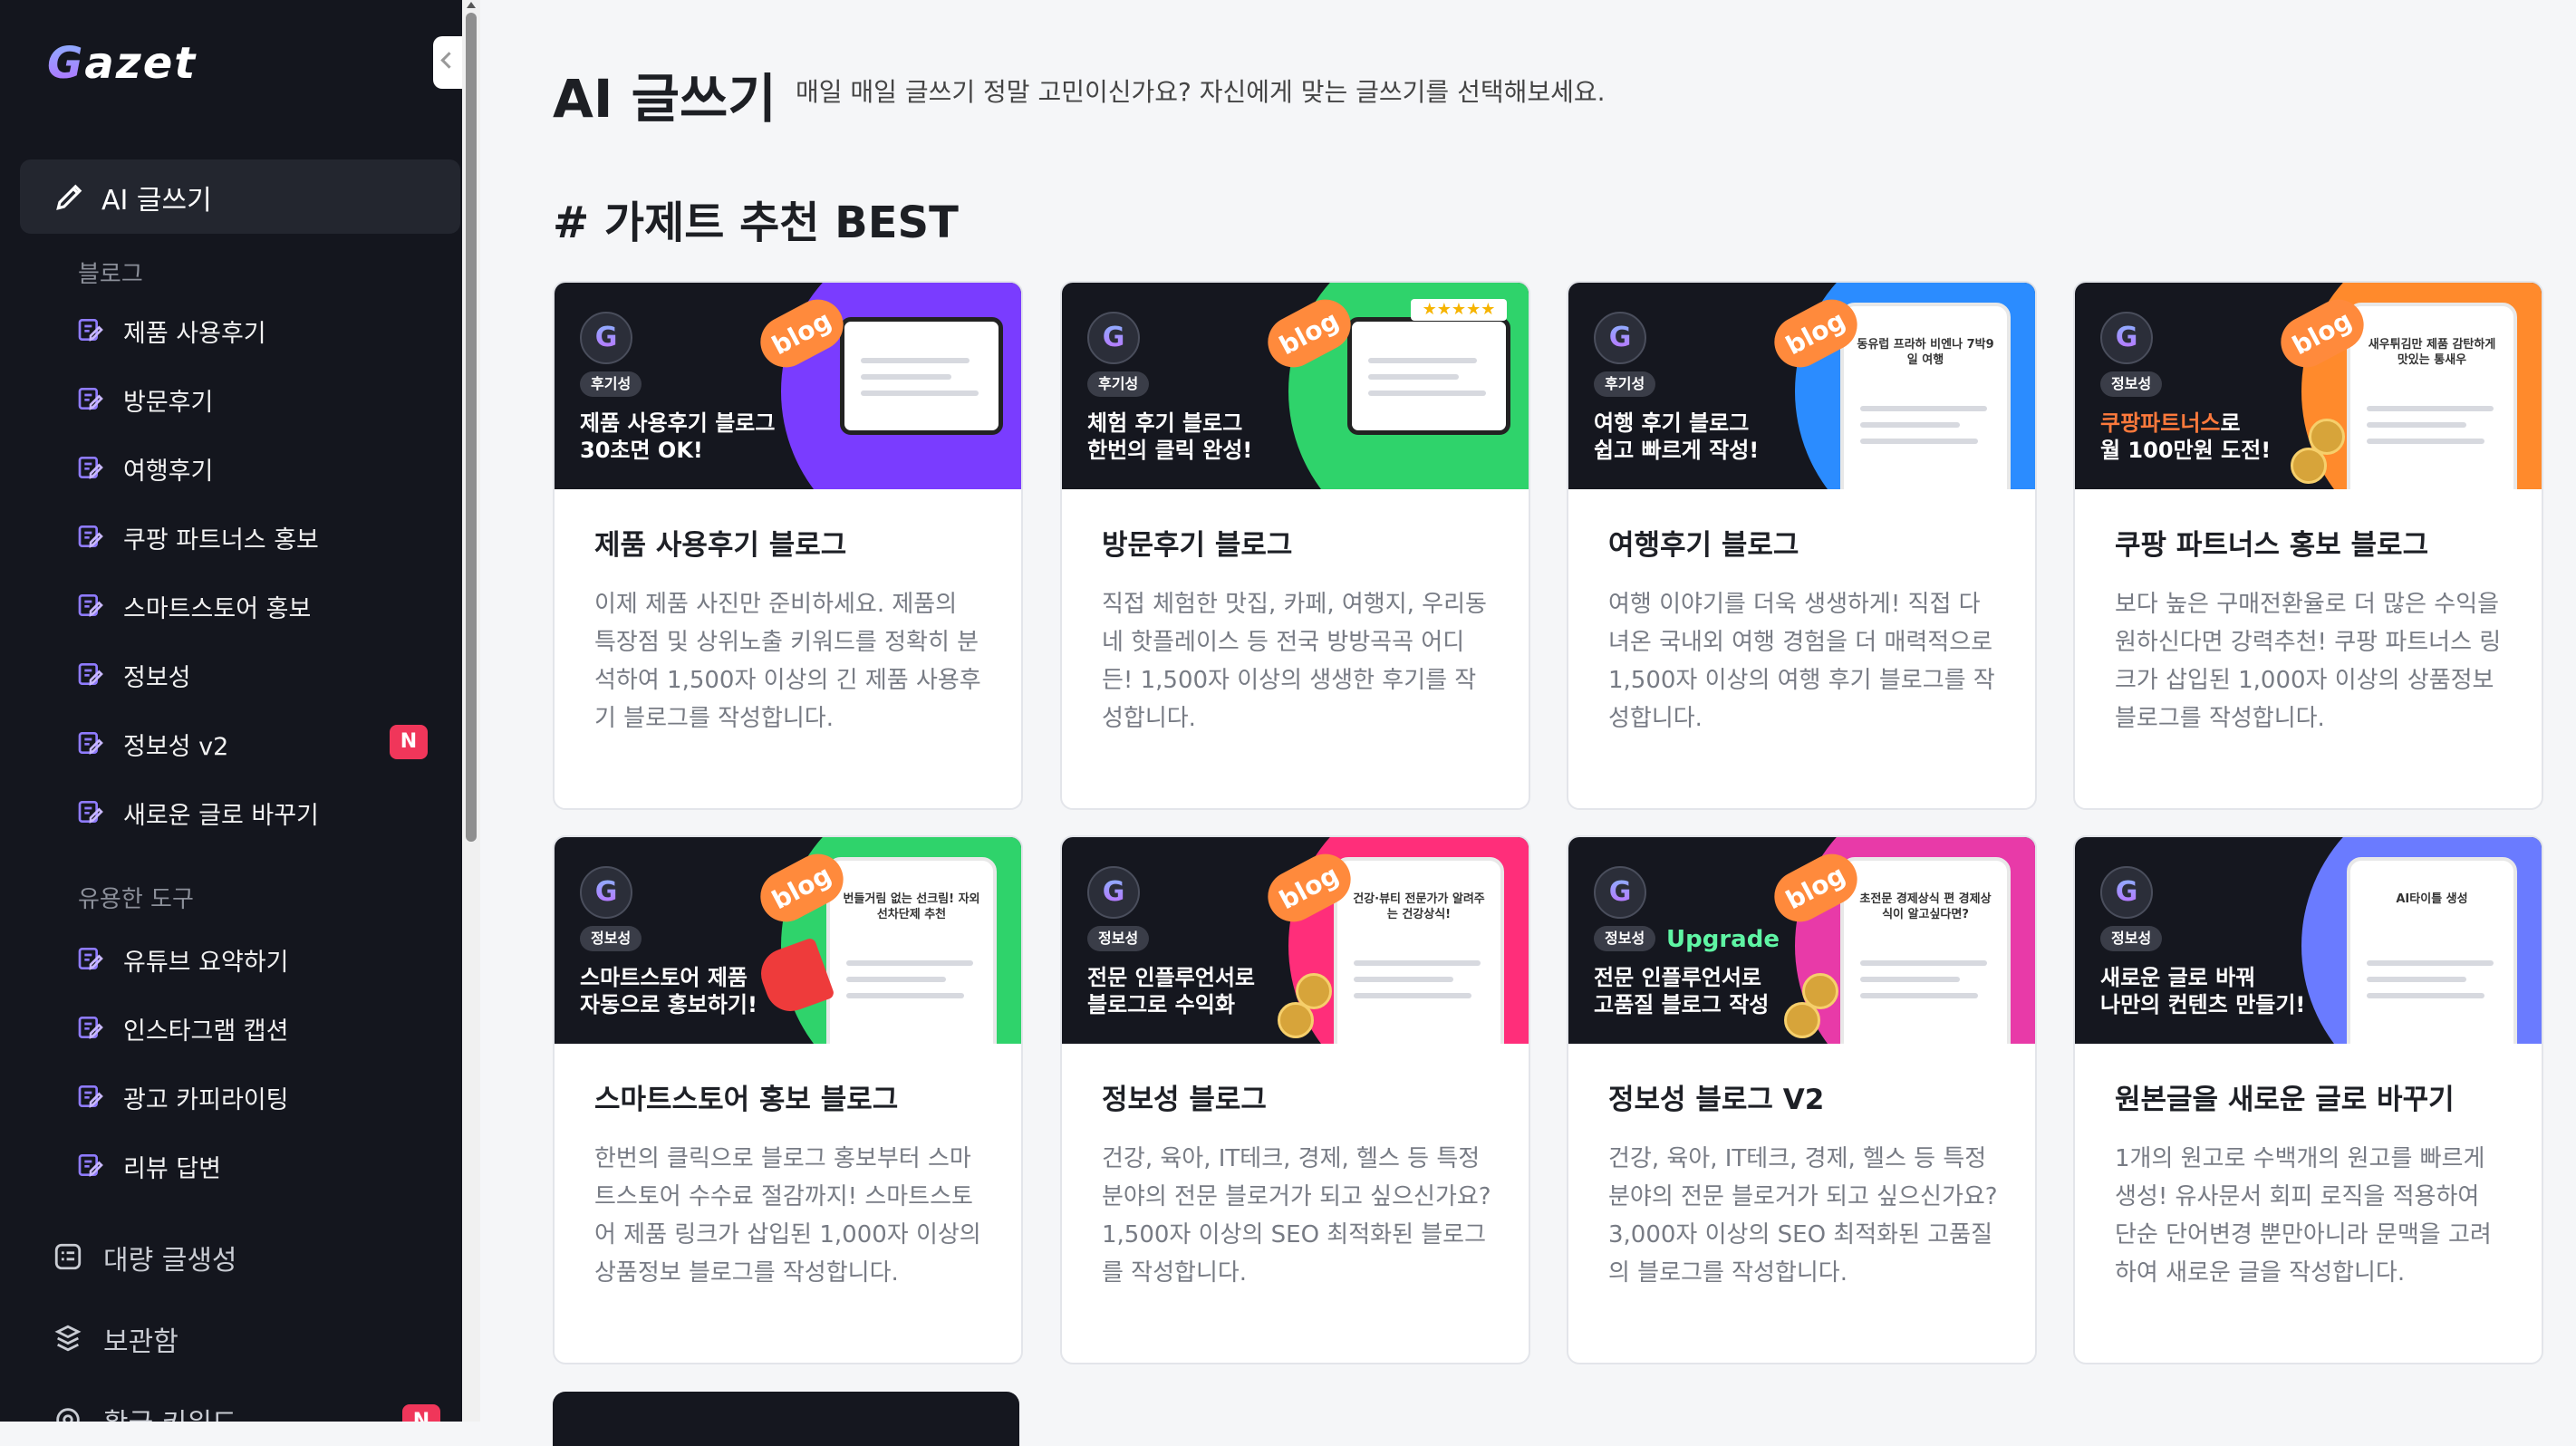  I want to click on card-tag: 후기성, so click(611, 384).